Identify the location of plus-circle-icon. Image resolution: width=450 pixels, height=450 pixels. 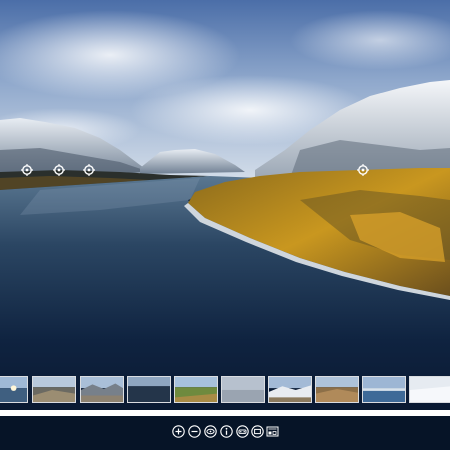
(178, 431).